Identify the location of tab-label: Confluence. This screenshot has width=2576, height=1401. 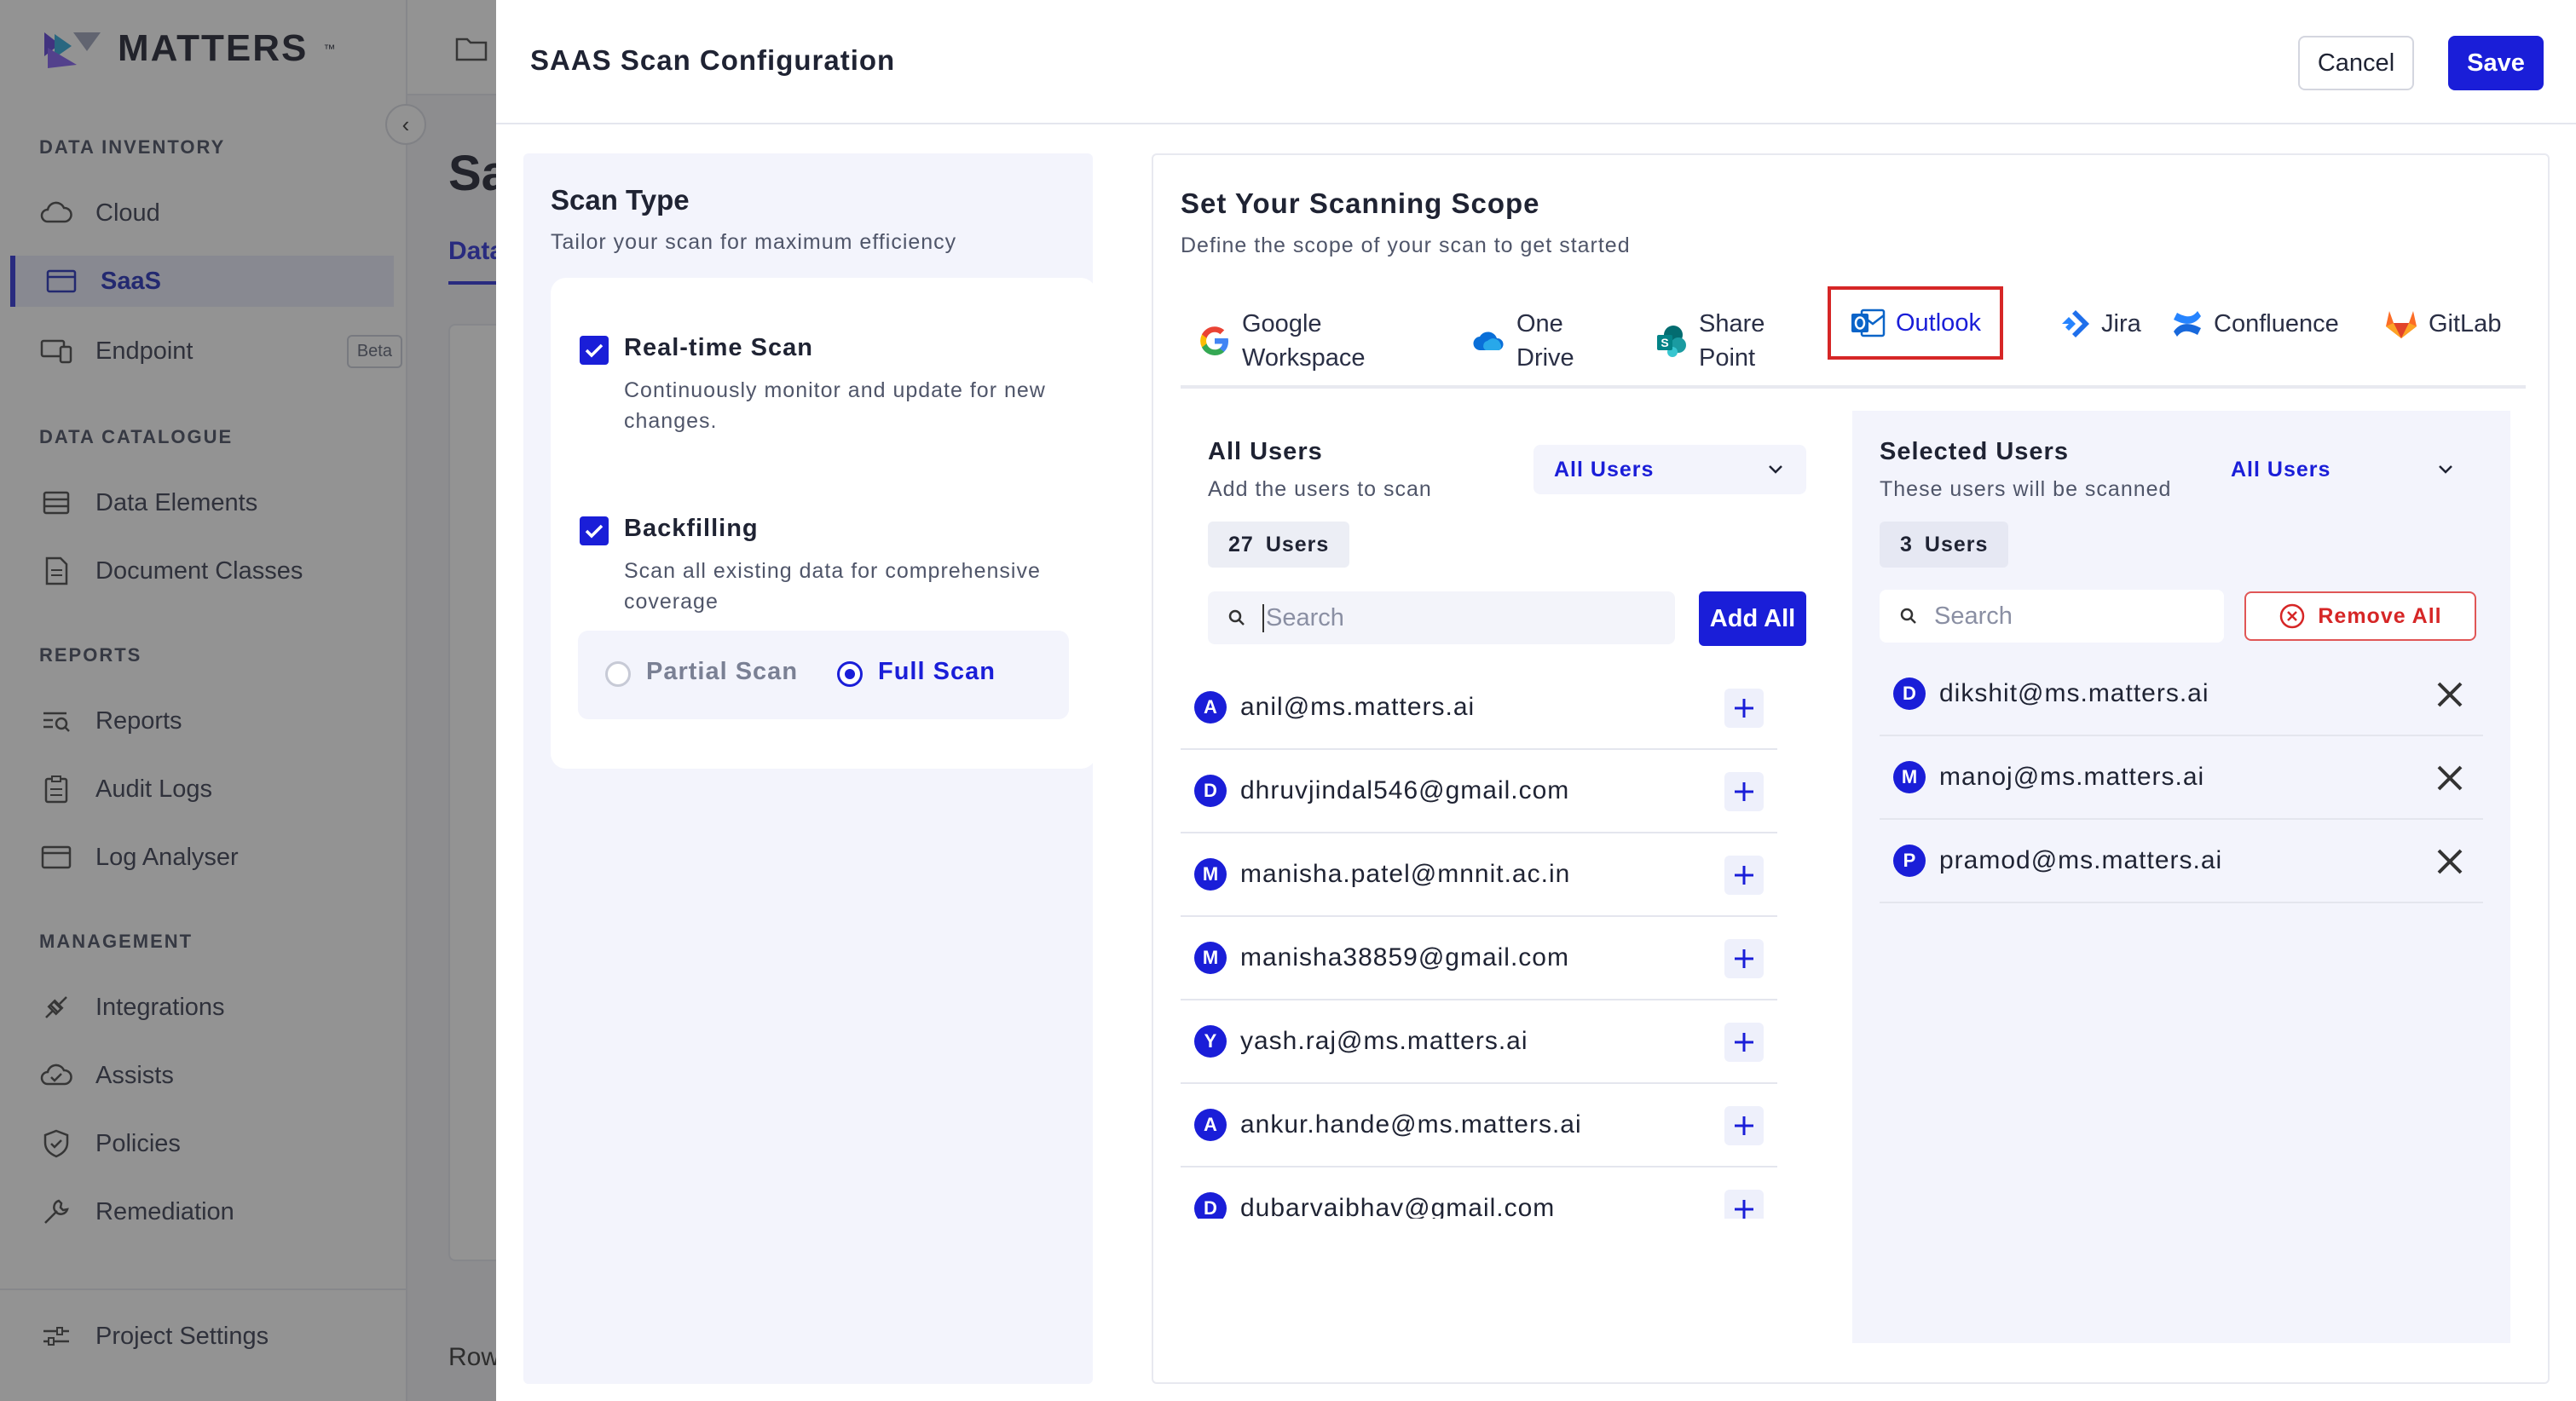
(2276, 323).